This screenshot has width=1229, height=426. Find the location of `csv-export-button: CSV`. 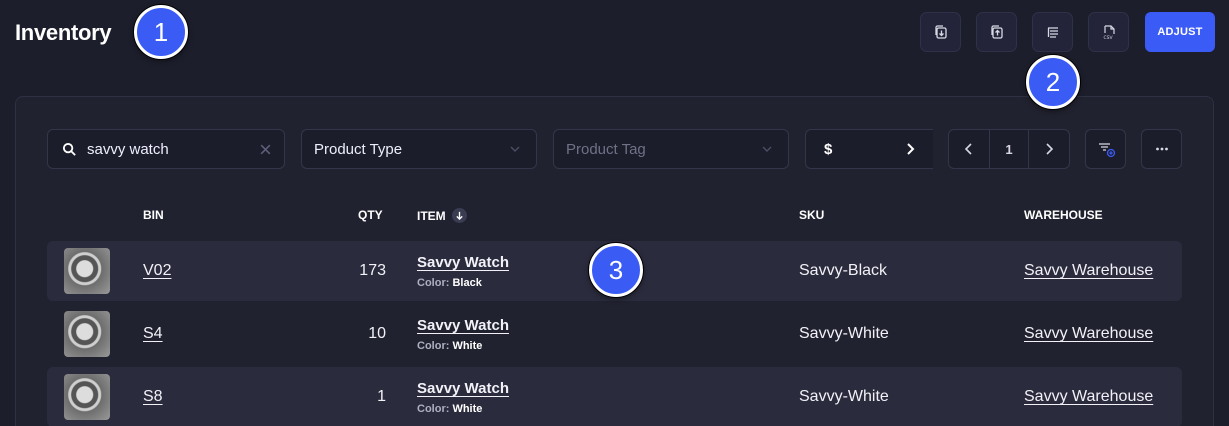

csv-export-button: CSV is located at coordinates (1108, 32).